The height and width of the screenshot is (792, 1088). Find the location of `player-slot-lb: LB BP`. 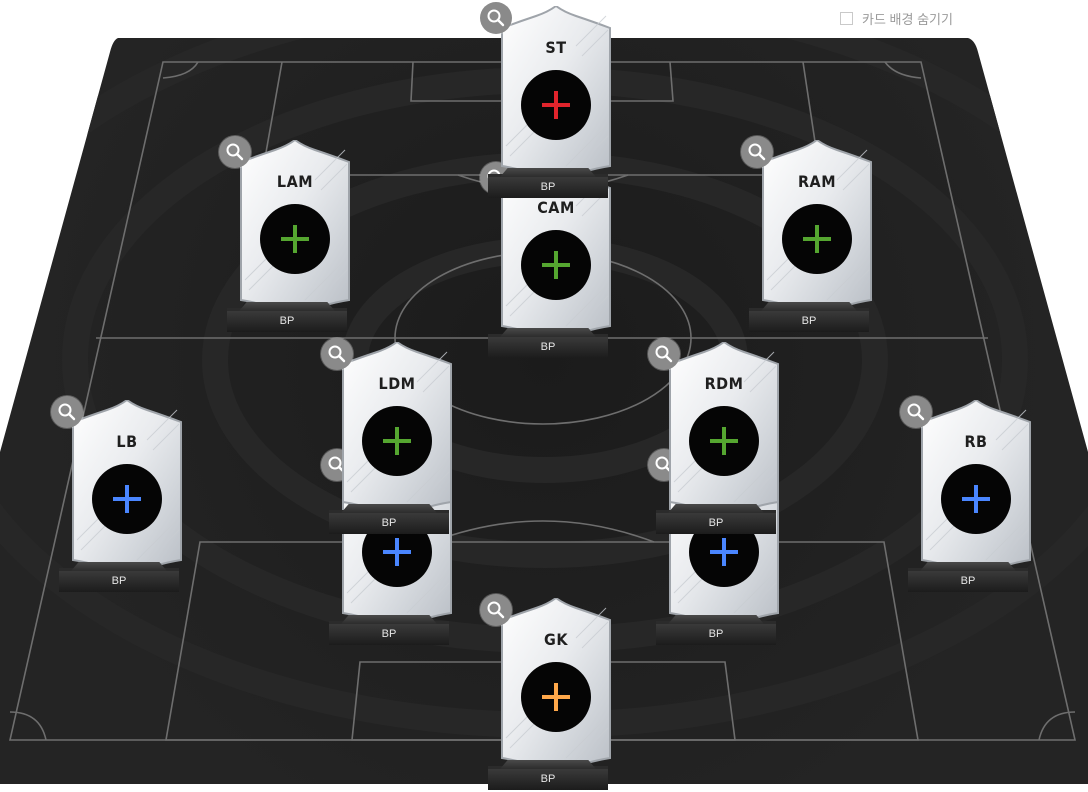

player-slot-lb: LB BP is located at coordinates (119, 495).